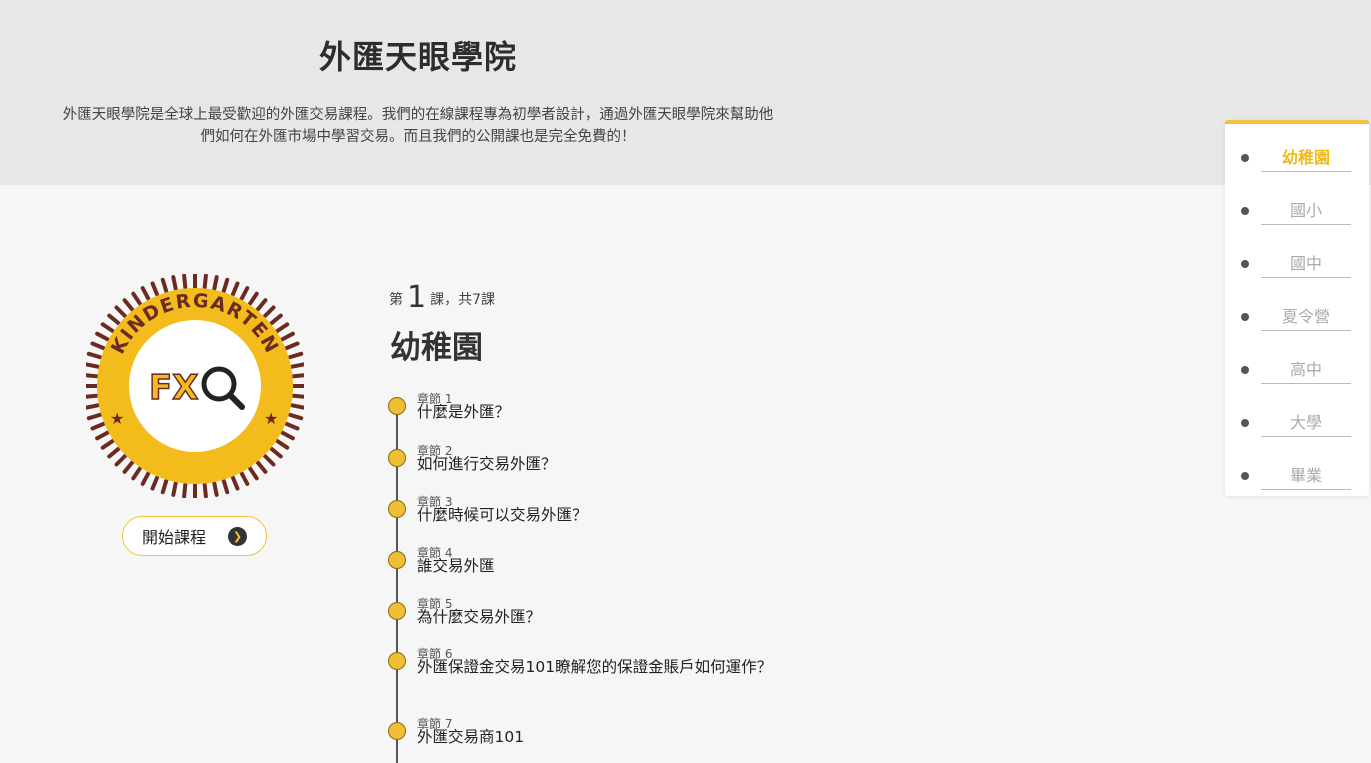 The image size is (1371, 763). What do you see at coordinates (1306, 158) in the screenshot?
I see `sidenav-item-label: 幼稚園` at bounding box center [1306, 158].